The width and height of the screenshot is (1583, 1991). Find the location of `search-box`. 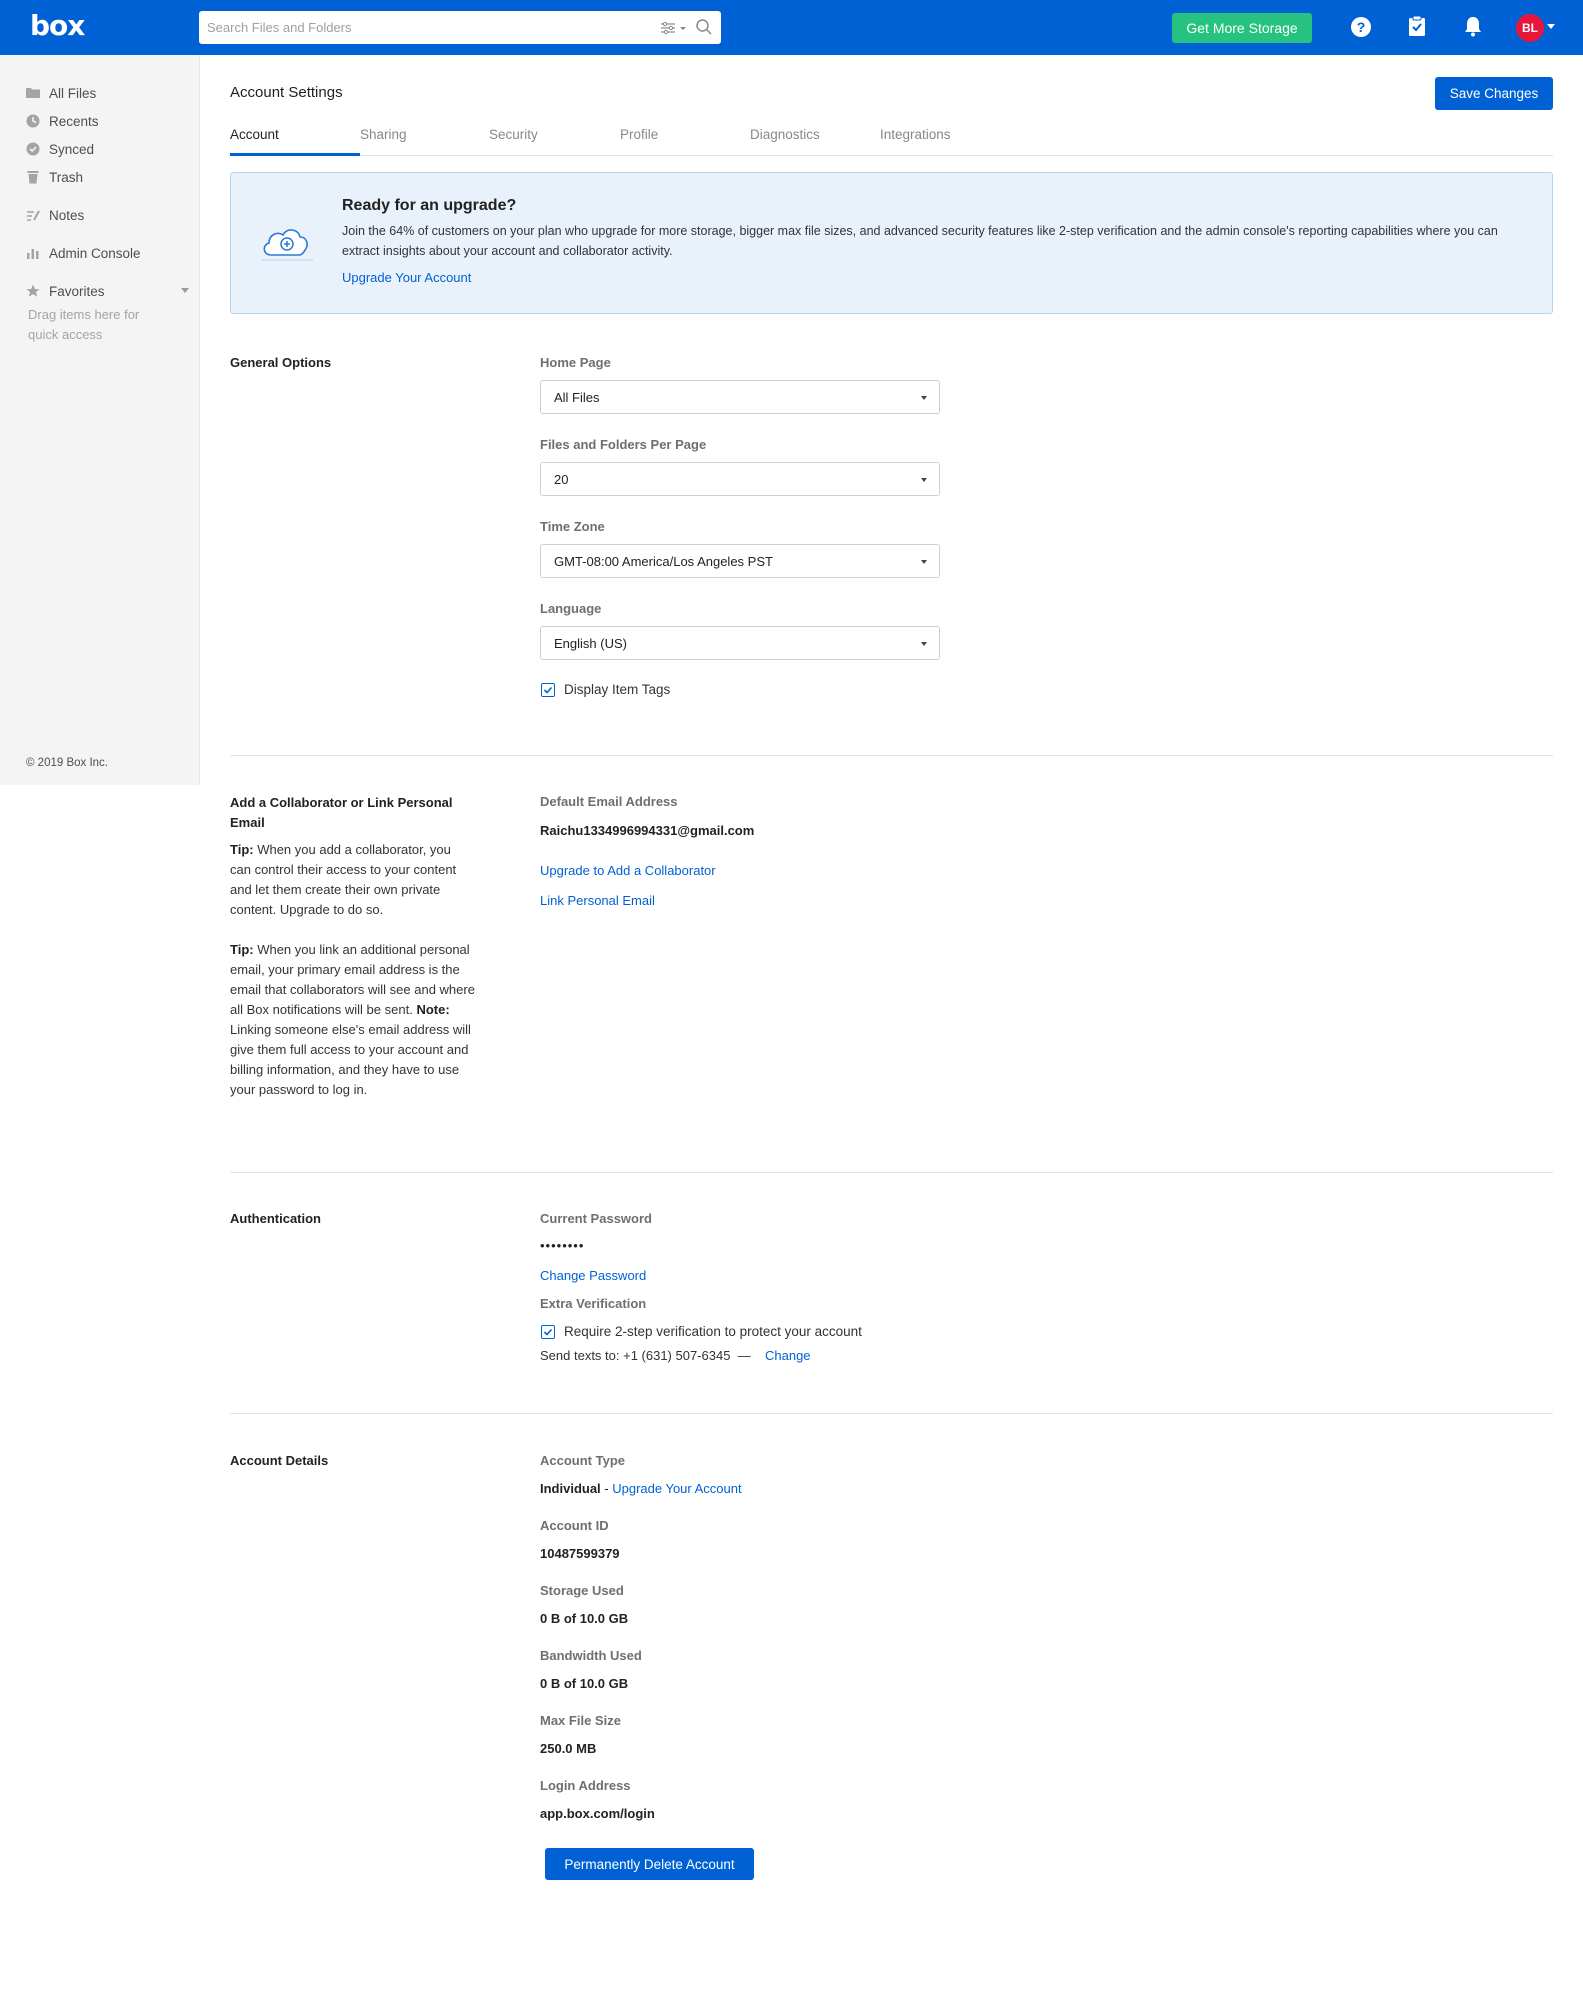

search-box is located at coordinates (460, 27).